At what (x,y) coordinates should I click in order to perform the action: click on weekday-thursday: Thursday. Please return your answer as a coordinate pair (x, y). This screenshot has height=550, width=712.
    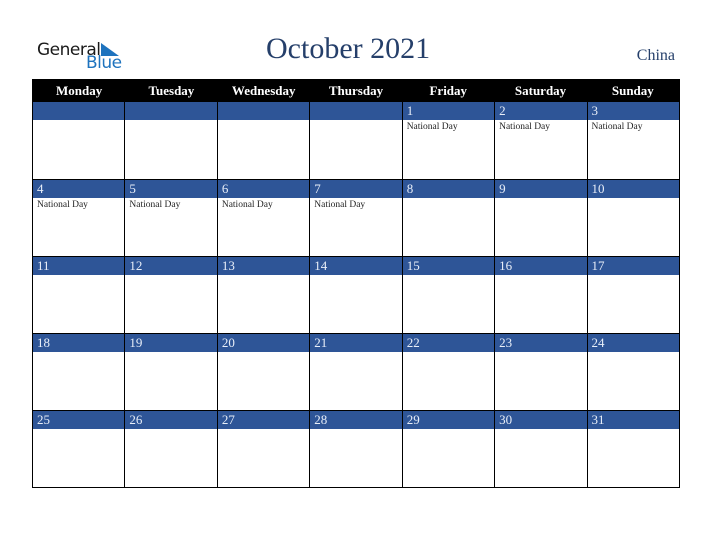
    Looking at the image, I should click on (356, 90).